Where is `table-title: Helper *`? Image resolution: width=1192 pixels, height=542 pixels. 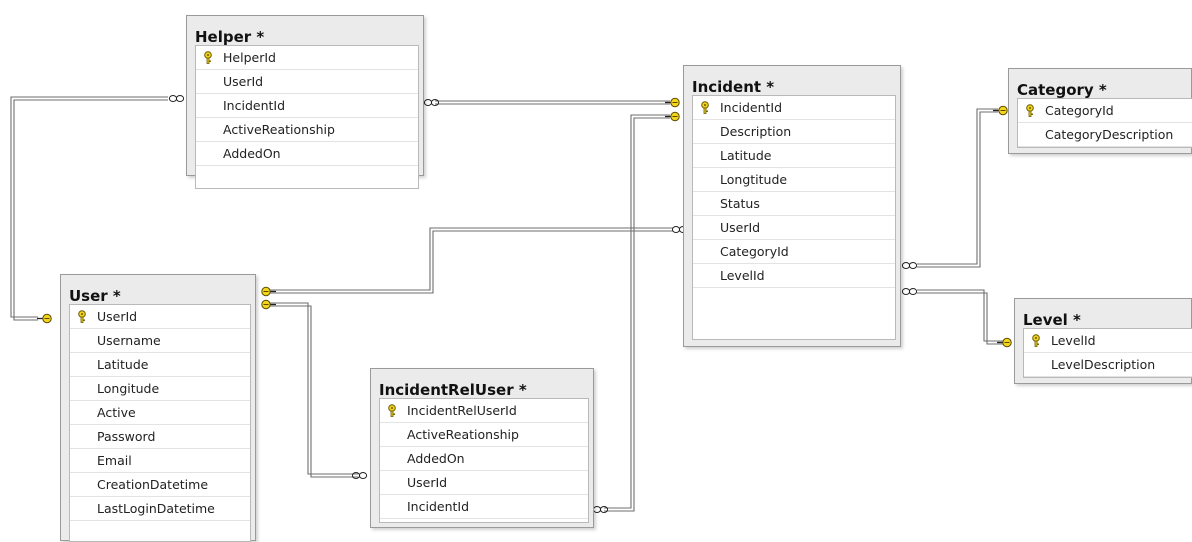 table-title: Helper * is located at coordinates (230, 37).